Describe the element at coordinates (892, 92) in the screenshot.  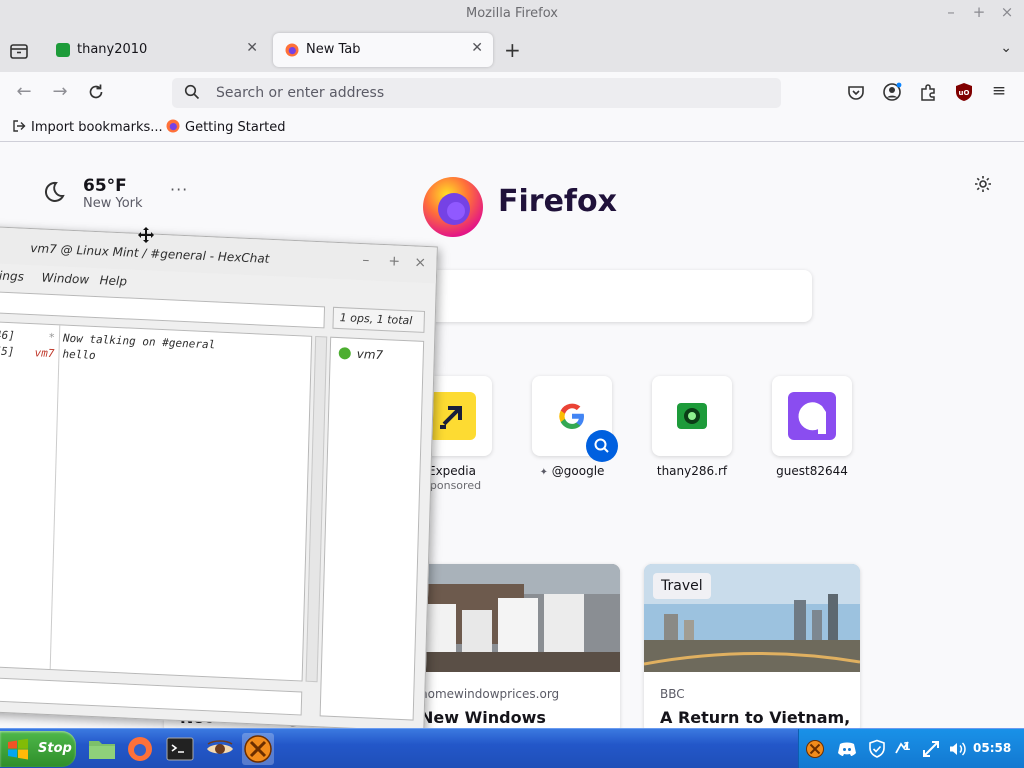
I see `account-icon` at that location.